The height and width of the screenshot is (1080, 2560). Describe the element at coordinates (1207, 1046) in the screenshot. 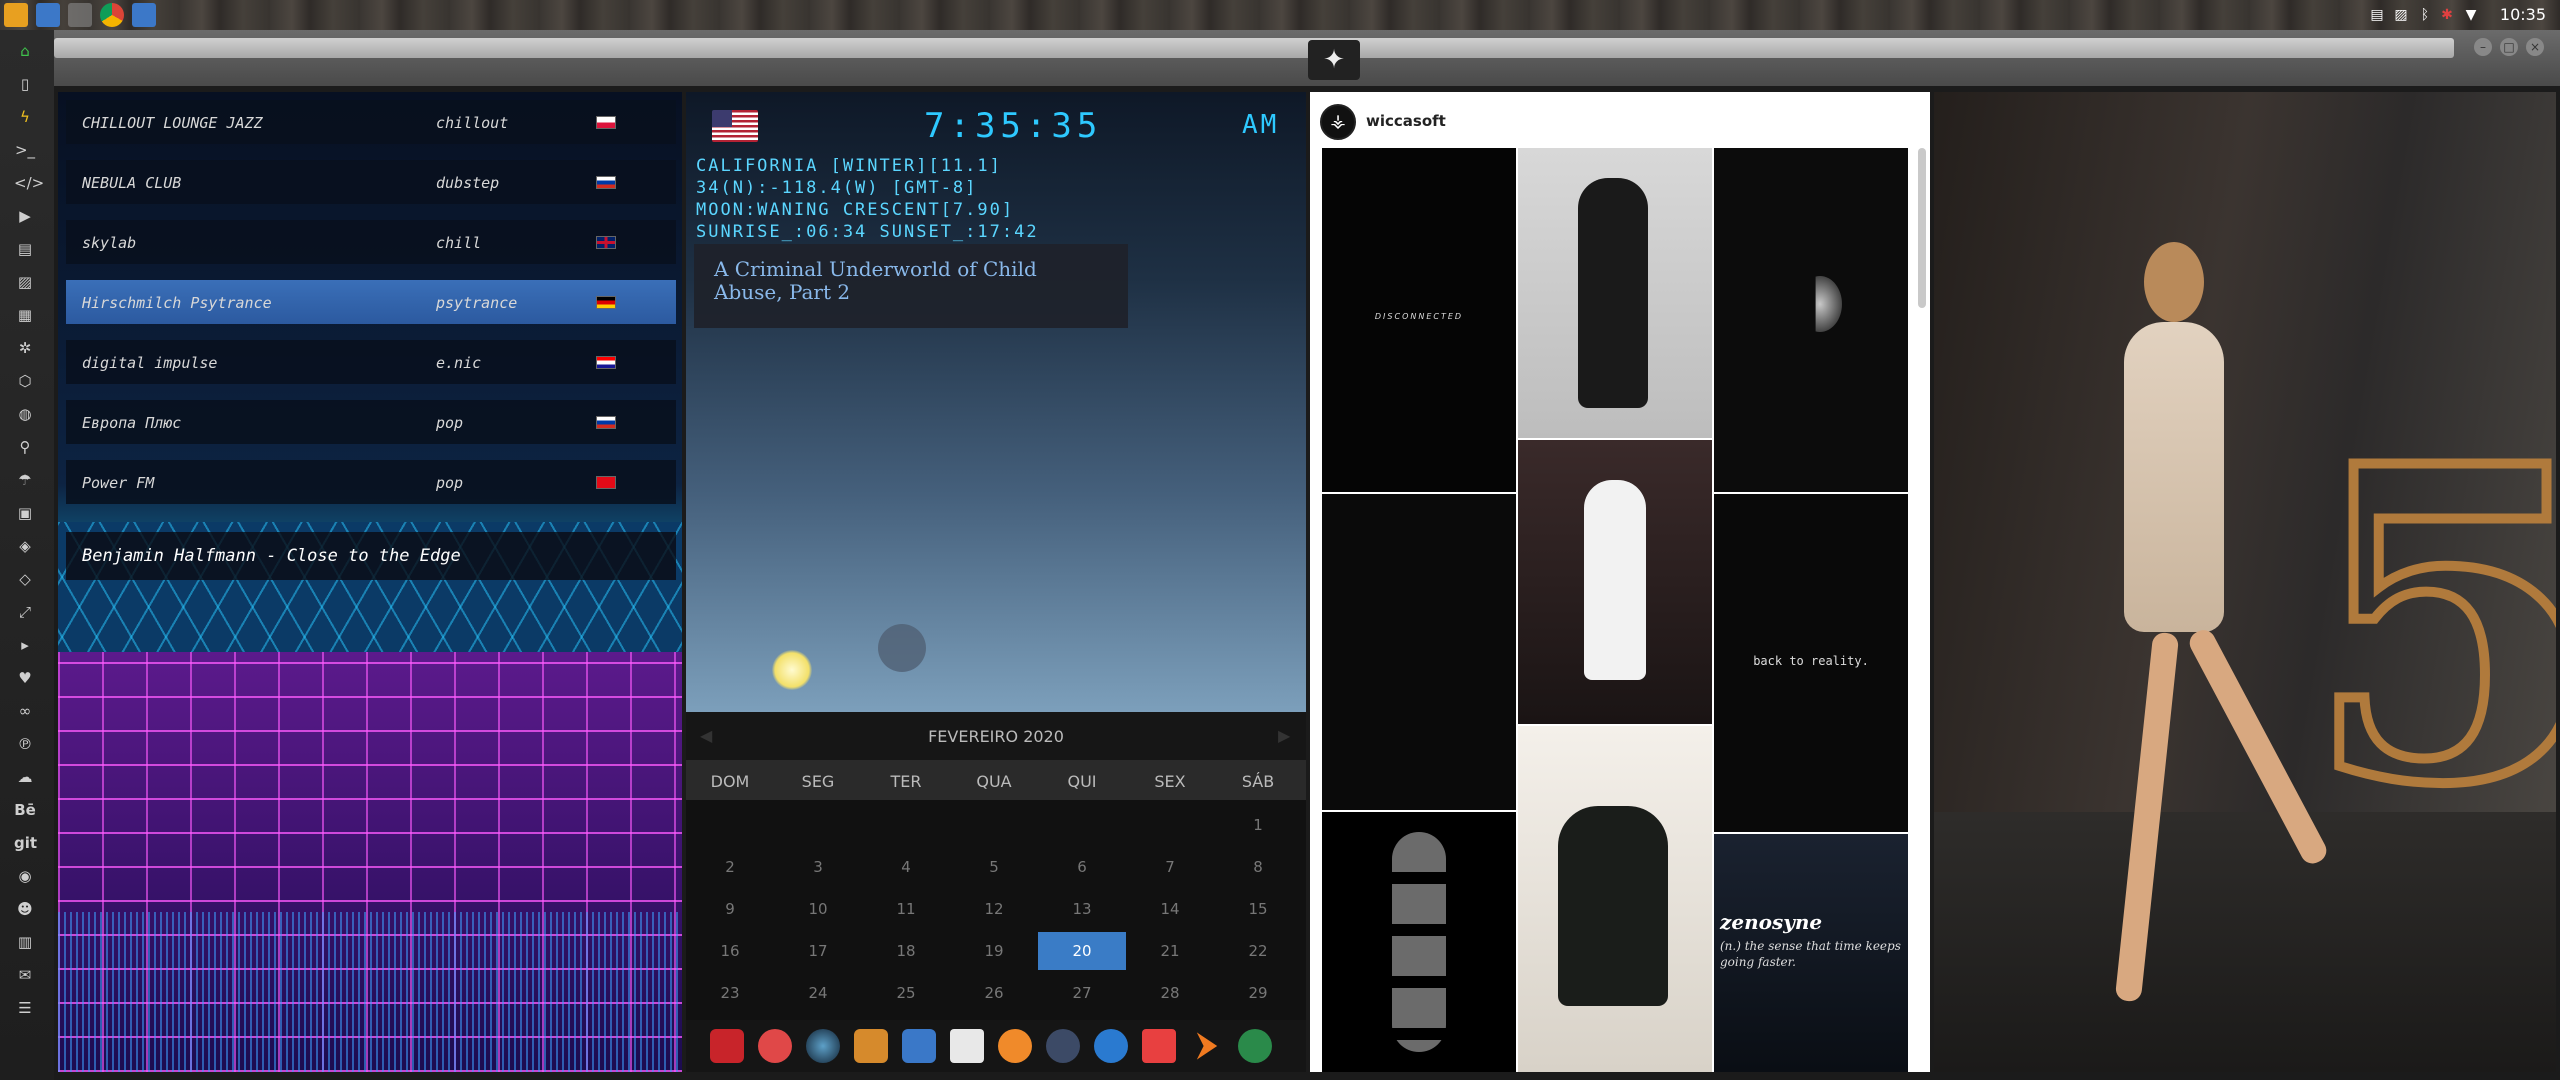

I see `sublime-icon` at that location.